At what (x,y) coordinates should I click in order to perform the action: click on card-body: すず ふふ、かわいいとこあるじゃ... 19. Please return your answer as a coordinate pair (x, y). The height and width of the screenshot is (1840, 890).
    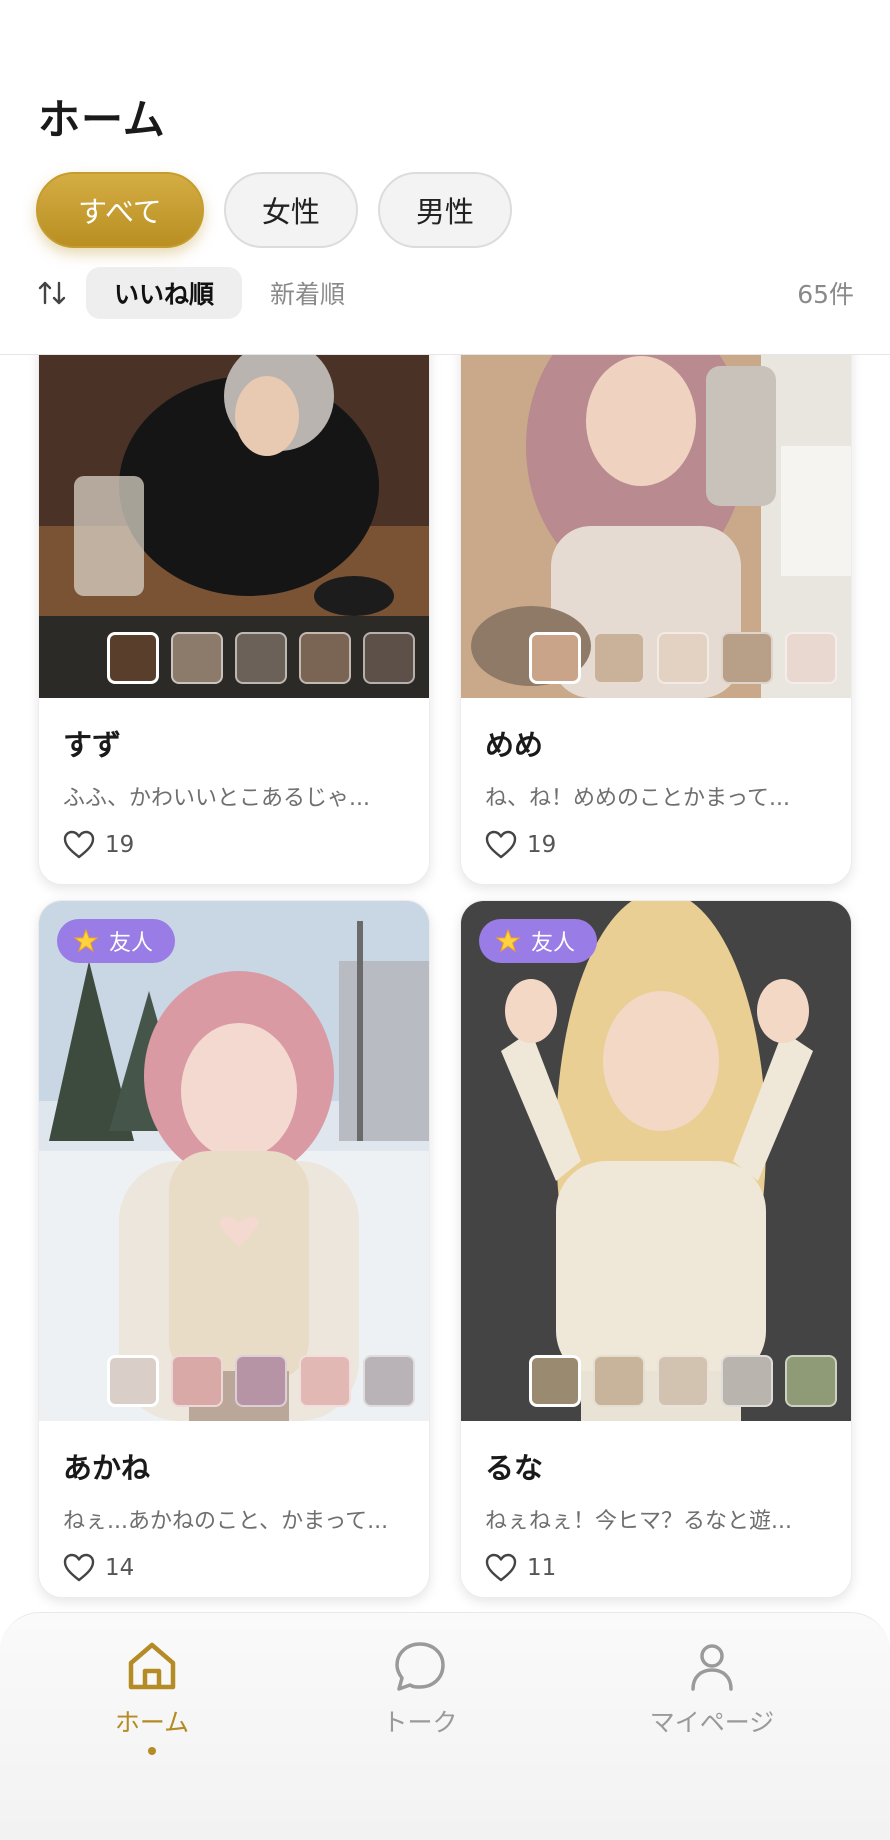
    Looking at the image, I should click on (234, 791).